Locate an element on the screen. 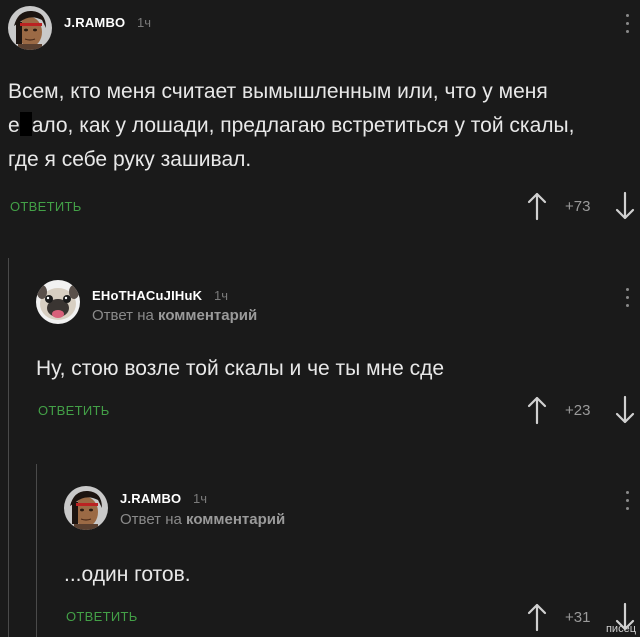 This screenshot has width=640, height=637. censor-bar is located at coordinates (25, 124).